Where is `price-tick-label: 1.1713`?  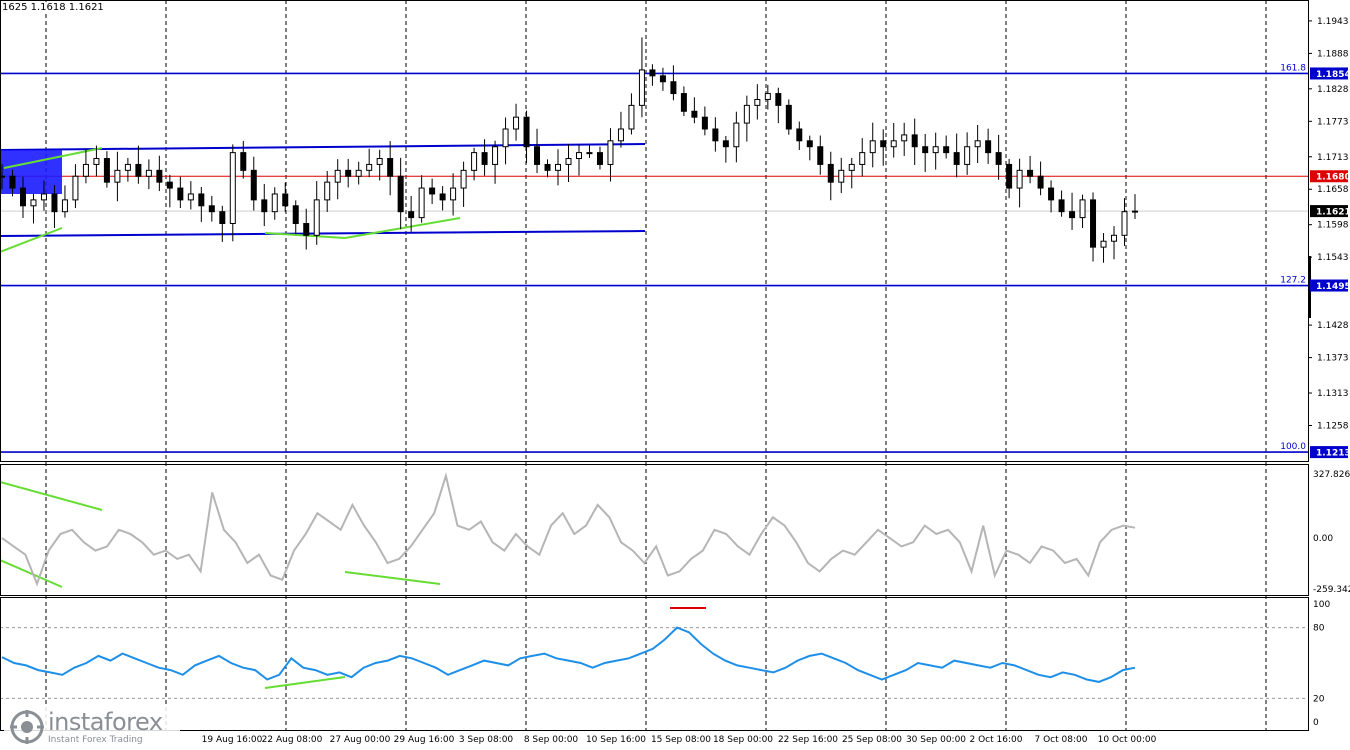
price-tick-label: 1.1713 is located at coordinates (1333, 158).